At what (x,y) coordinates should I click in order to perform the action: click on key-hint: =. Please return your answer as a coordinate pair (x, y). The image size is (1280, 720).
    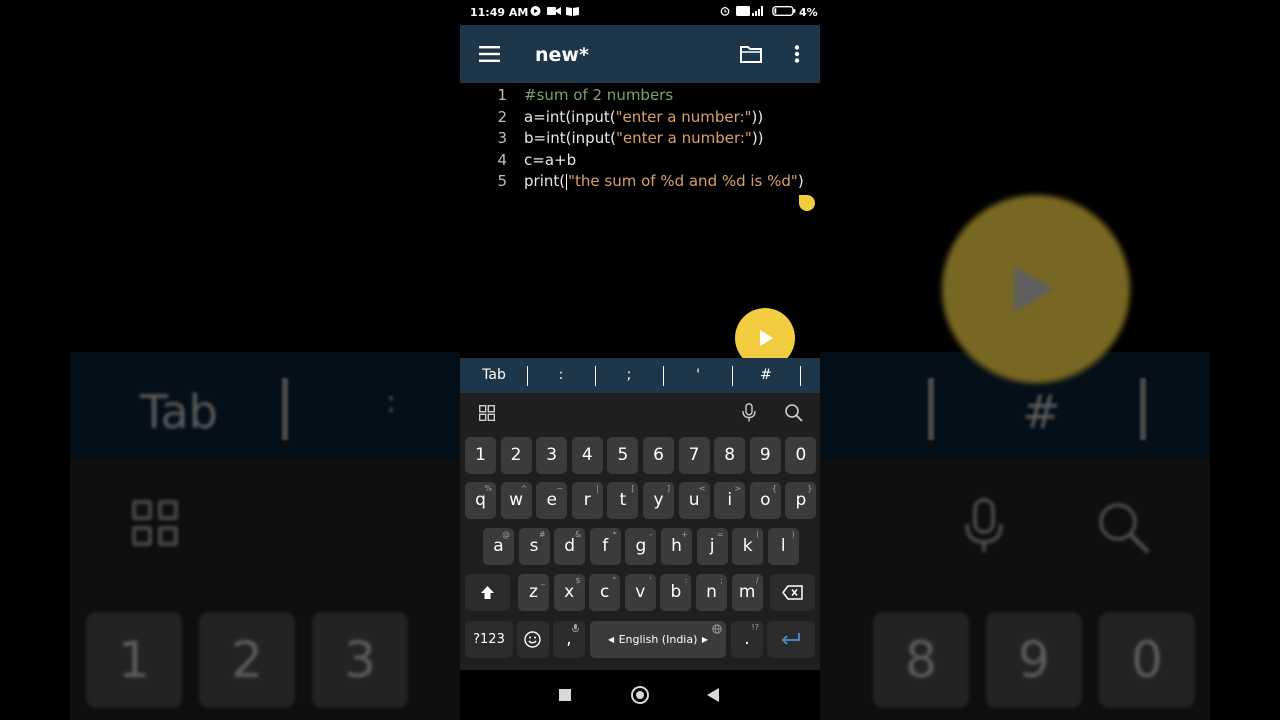
    Looking at the image, I should click on (720, 534).